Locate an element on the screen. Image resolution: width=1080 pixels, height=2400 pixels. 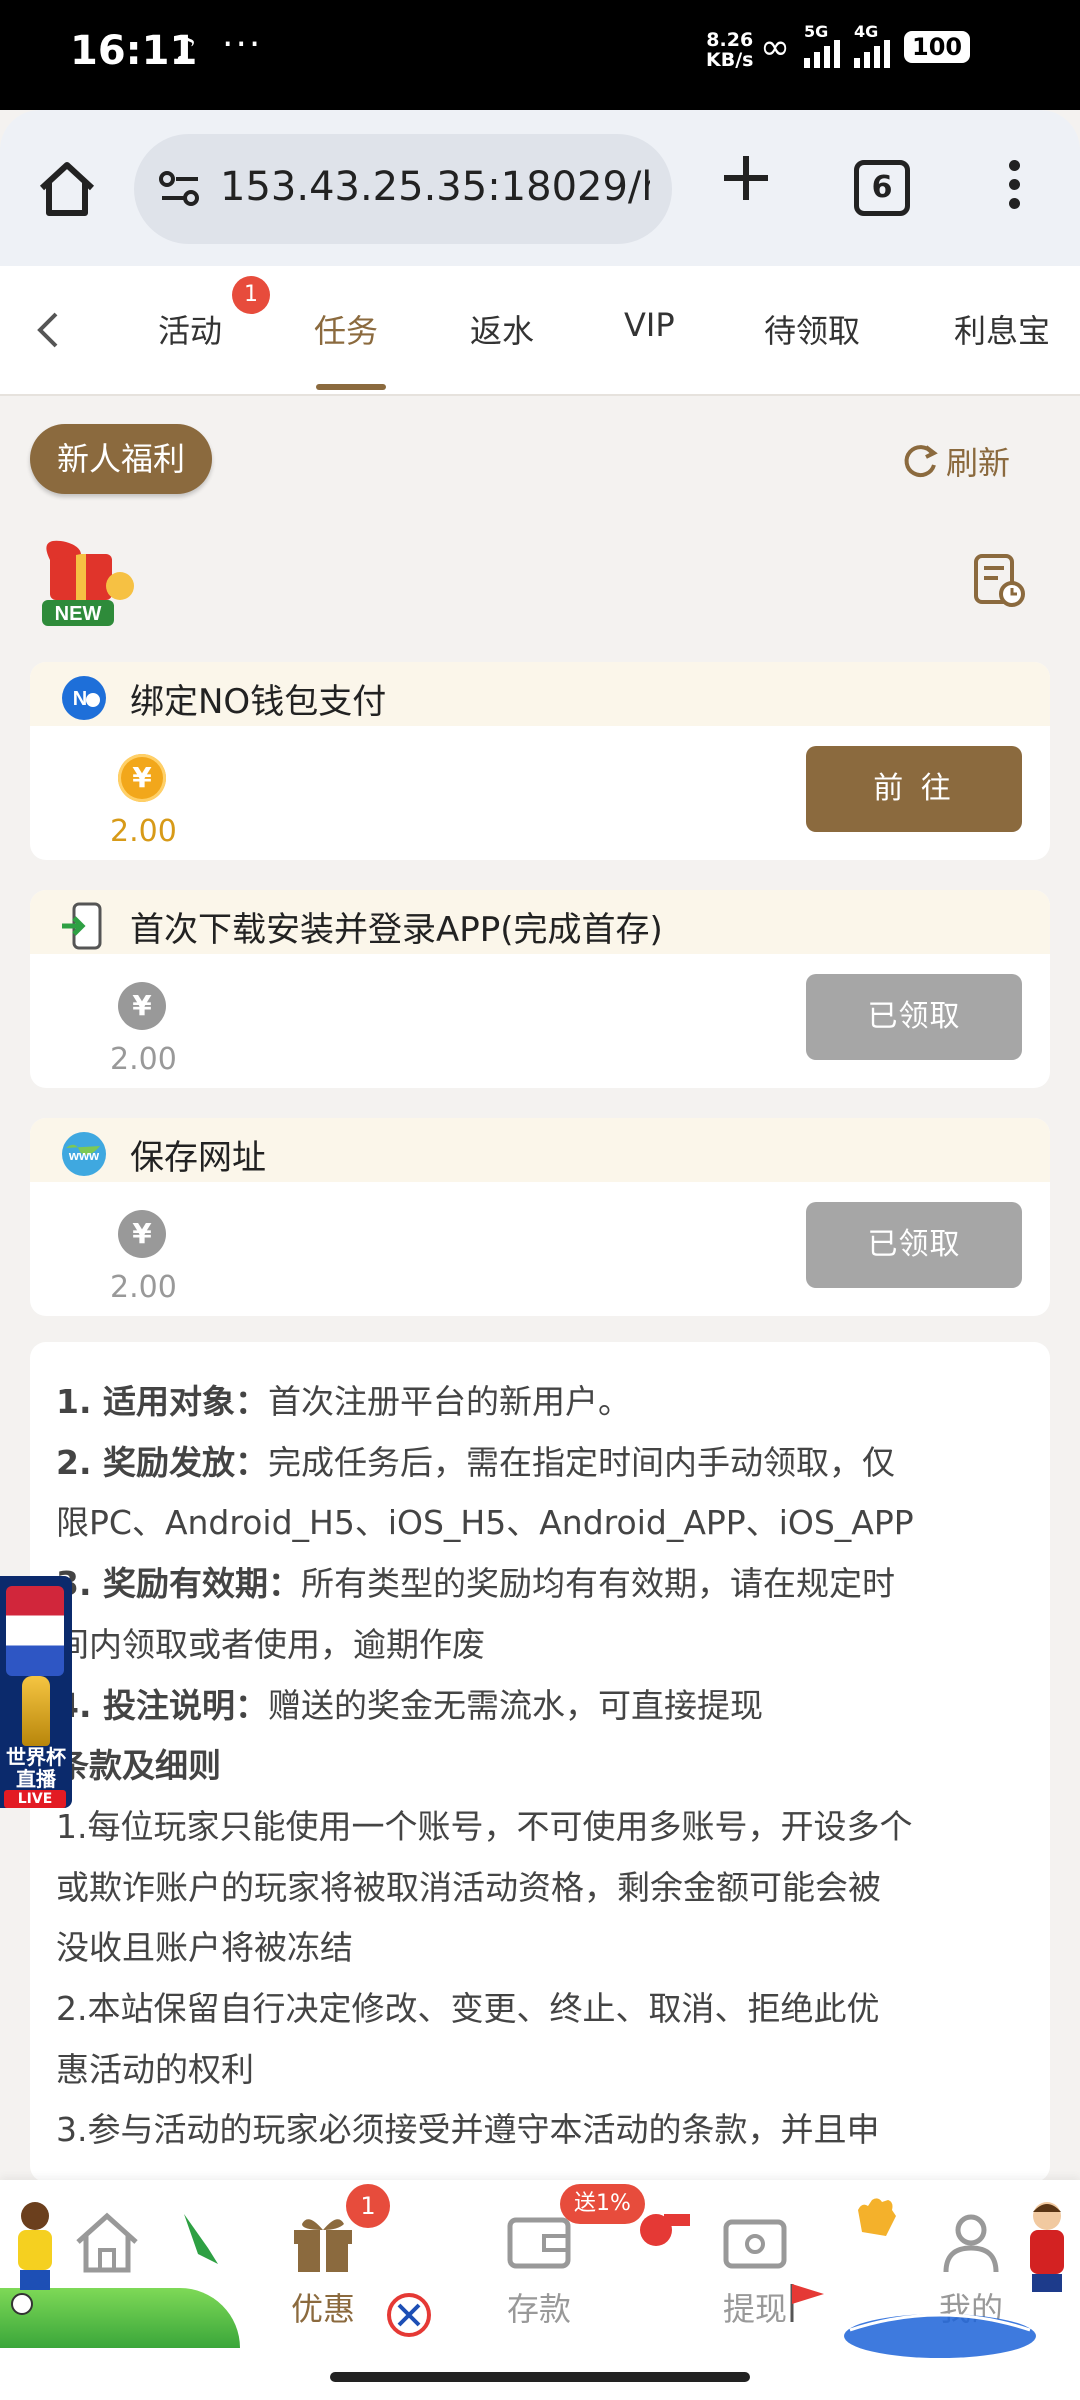
home-icon is located at coordinates (67, 189).